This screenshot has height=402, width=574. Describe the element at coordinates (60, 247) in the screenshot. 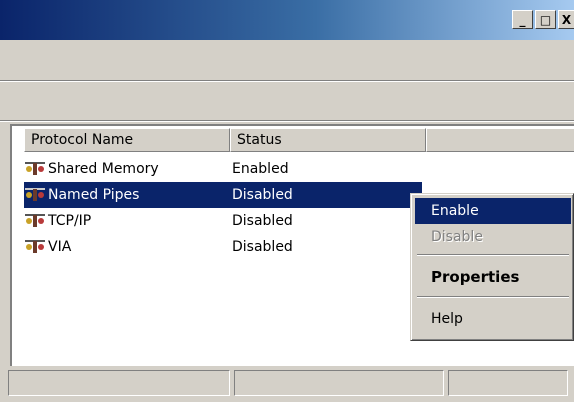

I see `protocol-name: VIA` at that location.